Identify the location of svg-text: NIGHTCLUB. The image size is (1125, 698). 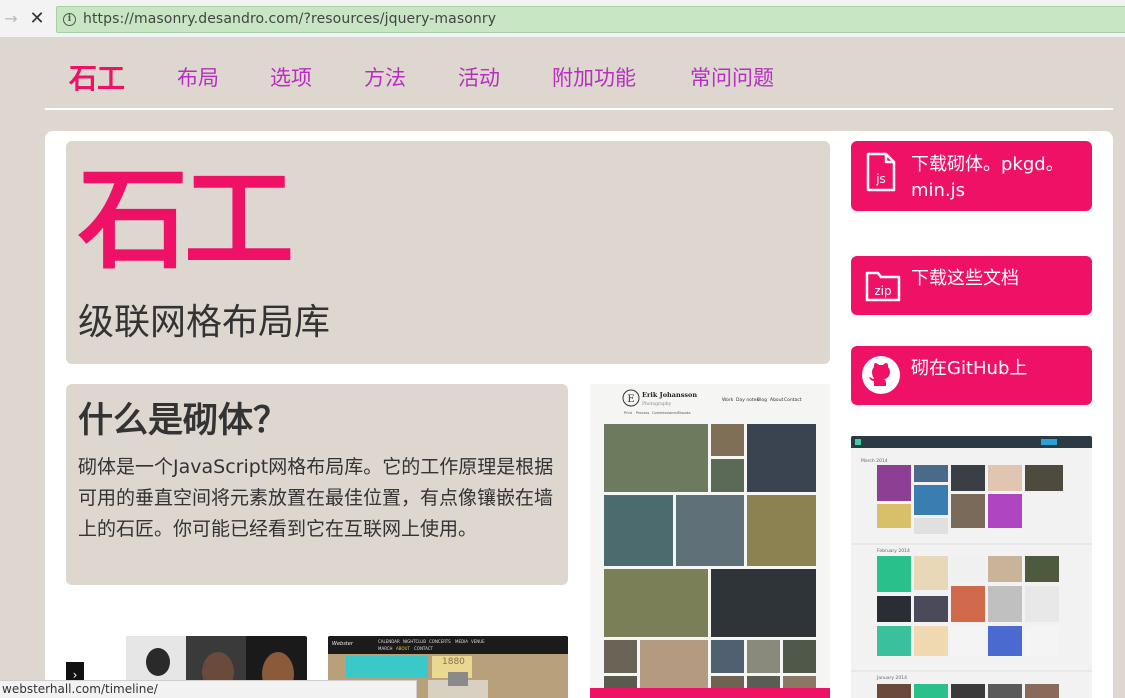
(414, 641).